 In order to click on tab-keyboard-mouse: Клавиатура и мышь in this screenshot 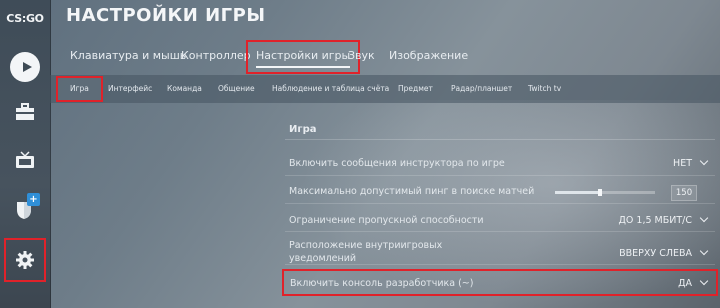, I will do `click(128, 57)`.